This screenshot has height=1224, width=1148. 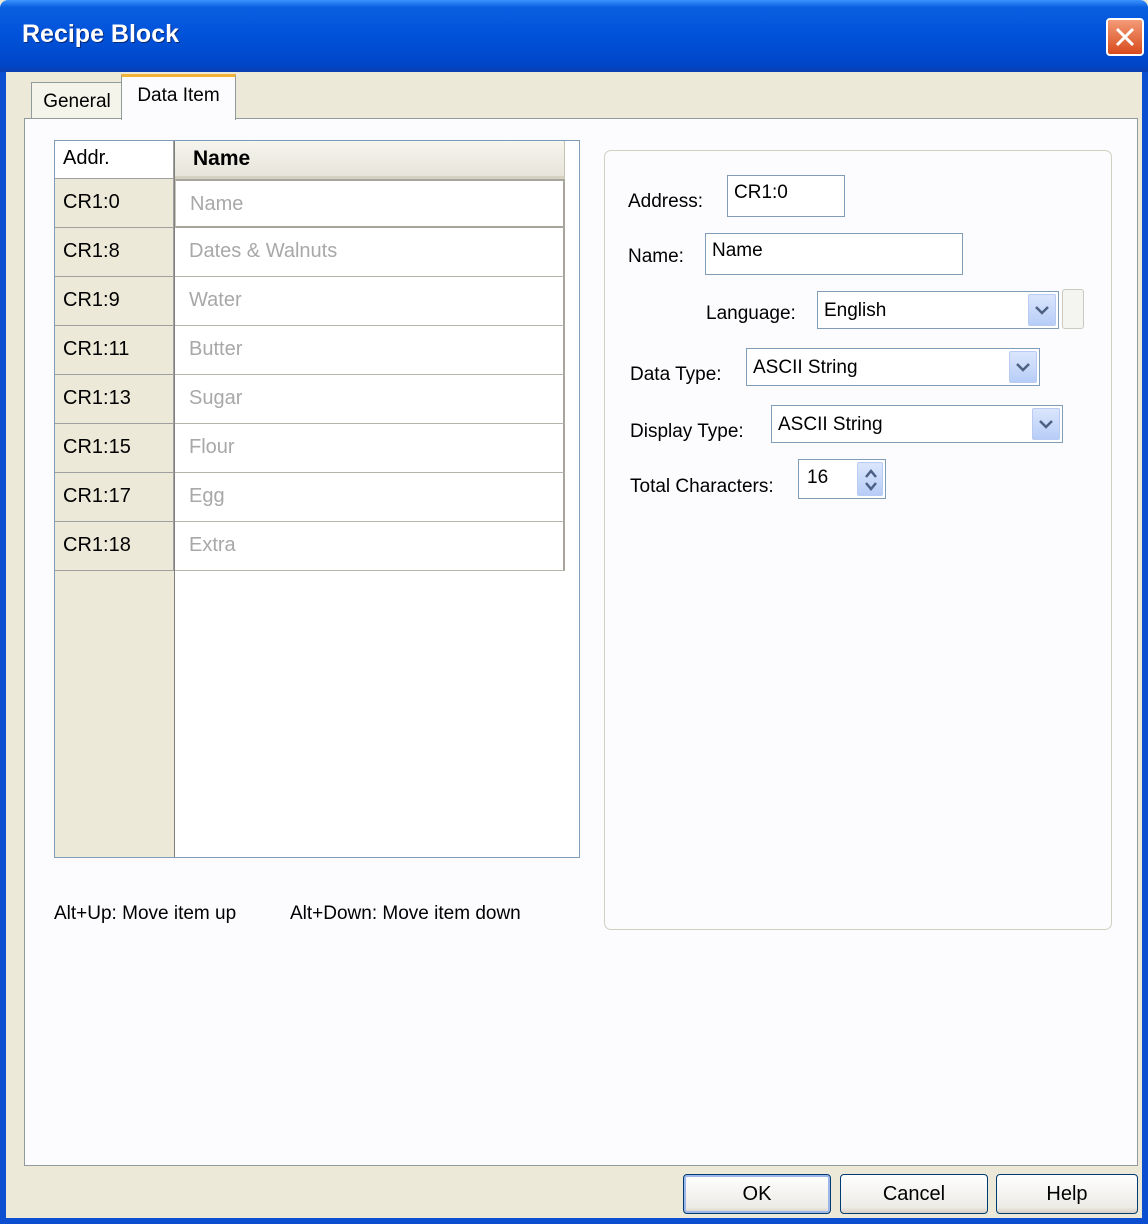 What do you see at coordinates (751, 313) in the screenshot?
I see `language-label: Language:` at bounding box center [751, 313].